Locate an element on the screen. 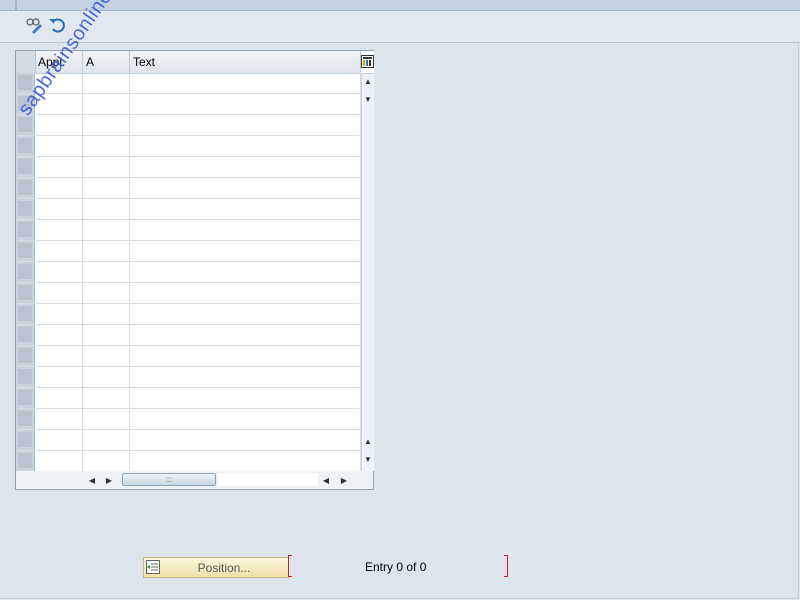 The height and width of the screenshot is (600, 800). undo-icon is located at coordinates (57, 25).